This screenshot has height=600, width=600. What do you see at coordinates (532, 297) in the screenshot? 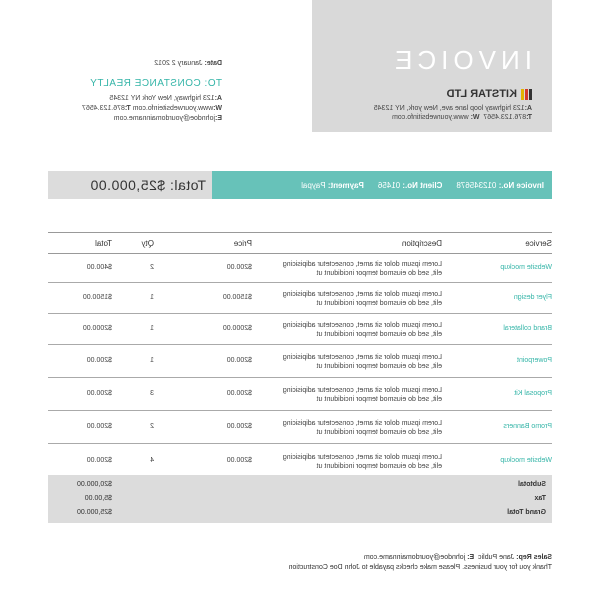
I see `service-cell: Flyer design` at bounding box center [532, 297].